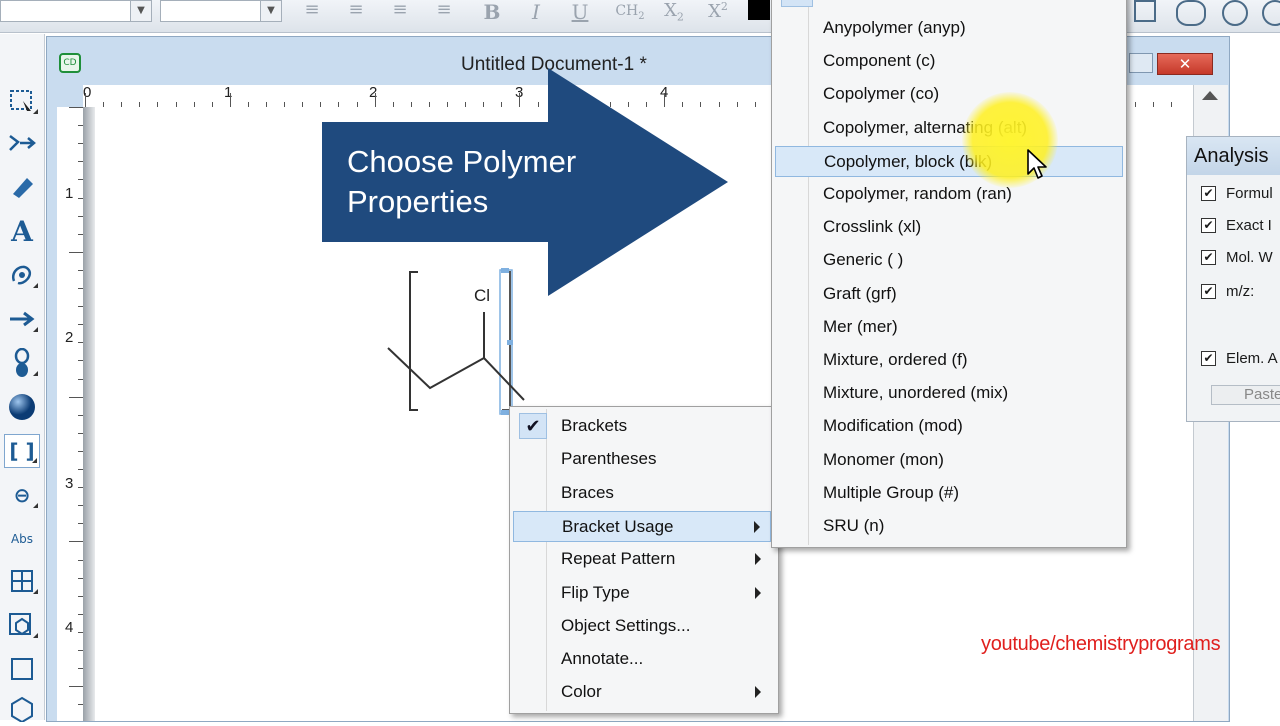 The height and width of the screenshot is (726, 1280). What do you see at coordinates (642, 593) in the screenshot?
I see `context-menu-item: Flip Type` at bounding box center [642, 593].